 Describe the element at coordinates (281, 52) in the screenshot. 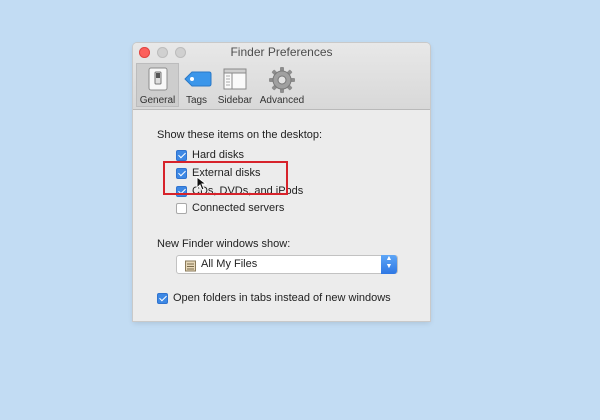

I see `window-title: Finder Preferences` at that location.